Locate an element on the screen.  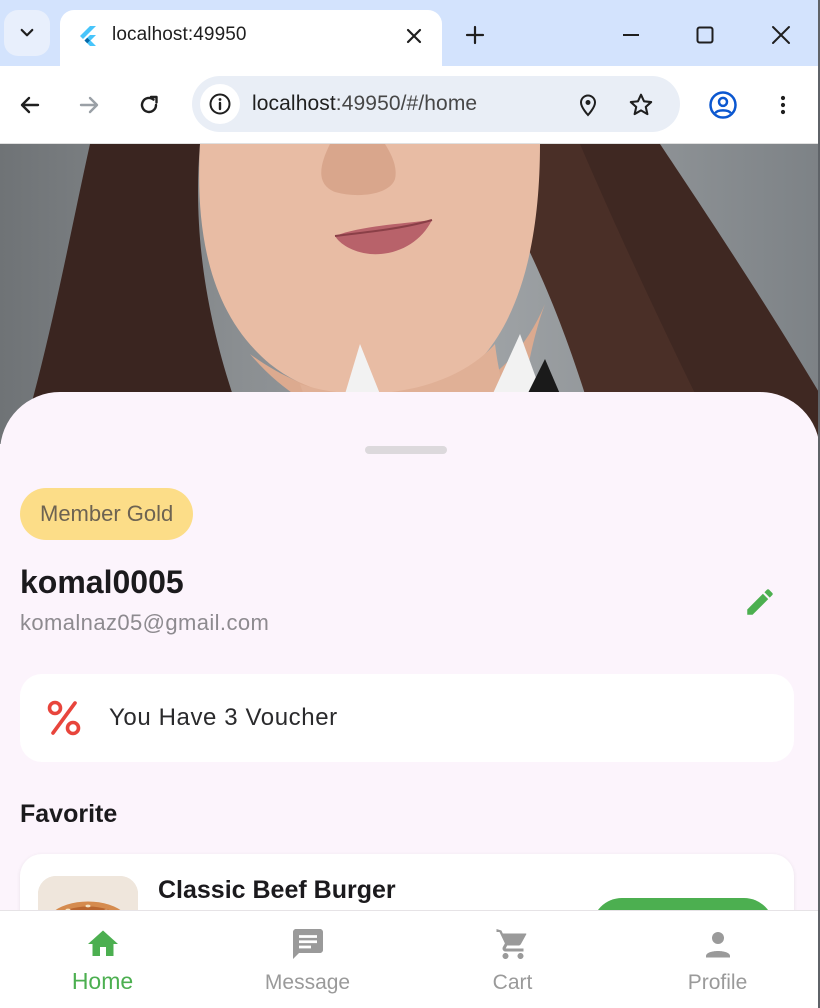
voucher-card: You Have 3 Voucher is located at coordinates (407, 718).